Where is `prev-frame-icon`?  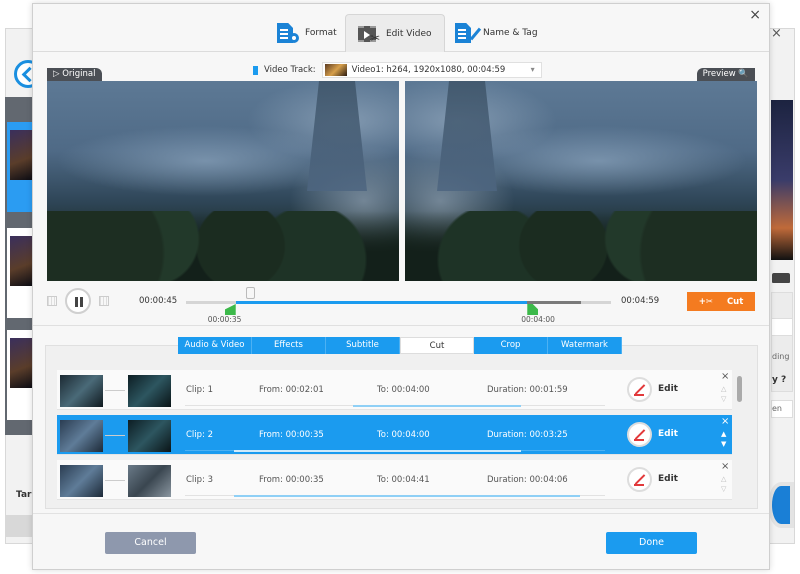 prev-frame-icon is located at coordinates (52, 301).